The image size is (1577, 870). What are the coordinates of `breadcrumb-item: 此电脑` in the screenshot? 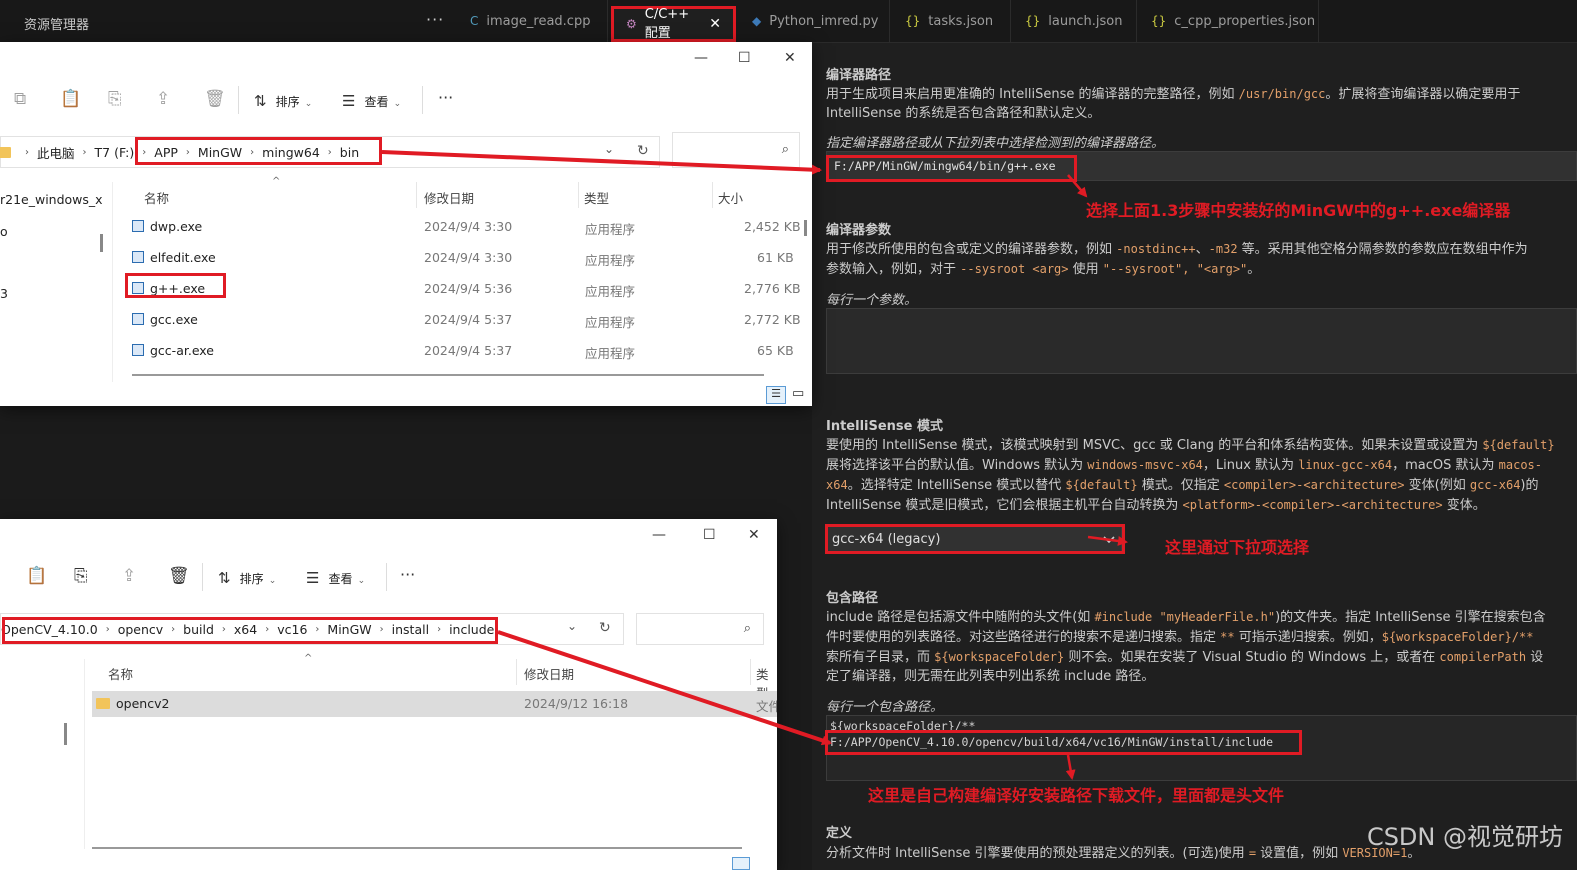 It's located at (56, 152).